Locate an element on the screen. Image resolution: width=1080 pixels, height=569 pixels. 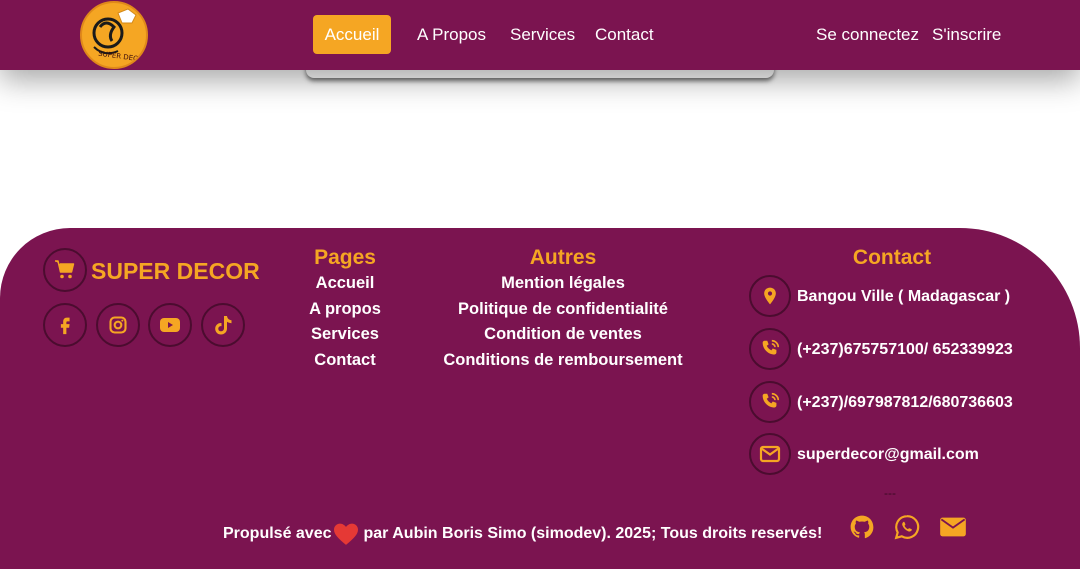
facebook-icon is located at coordinates (65, 326).